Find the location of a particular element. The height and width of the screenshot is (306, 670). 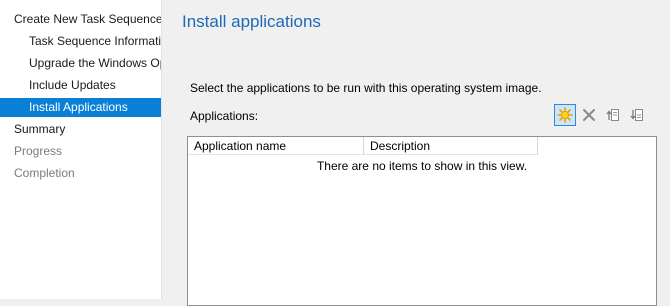

nav-item-install-applications: Install Applications is located at coordinates (80, 107).